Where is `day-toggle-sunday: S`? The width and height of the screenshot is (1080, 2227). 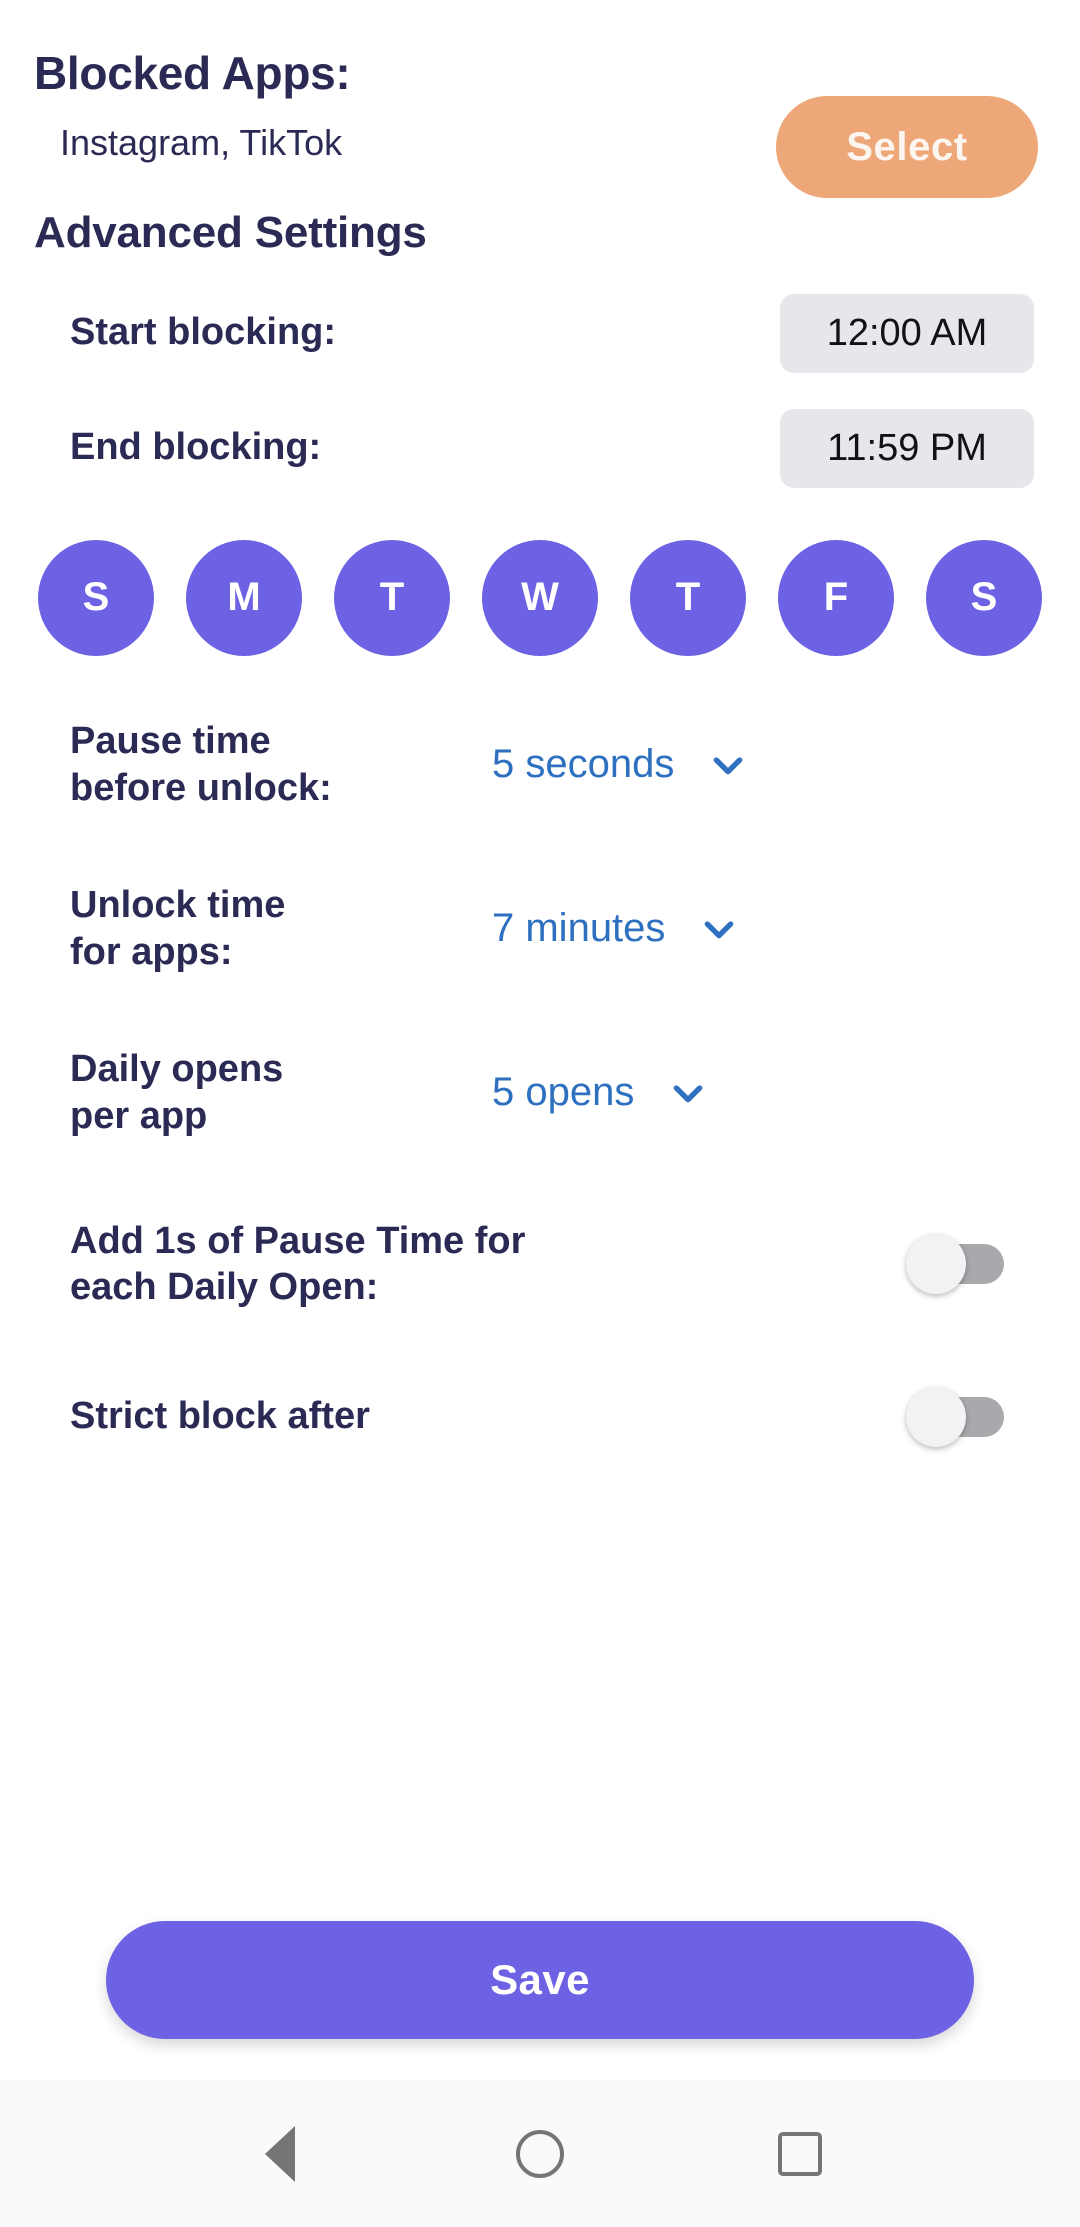
day-toggle-sunday: S is located at coordinates (96, 597).